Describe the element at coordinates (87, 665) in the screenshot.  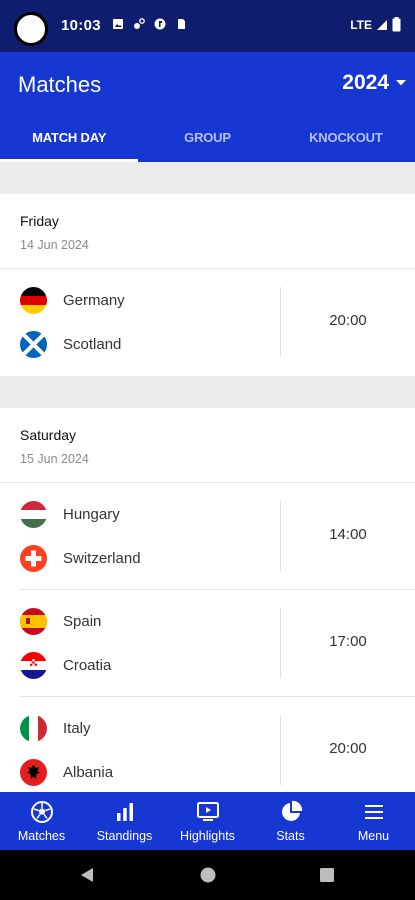
I see `away-team-name: Croatia` at that location.